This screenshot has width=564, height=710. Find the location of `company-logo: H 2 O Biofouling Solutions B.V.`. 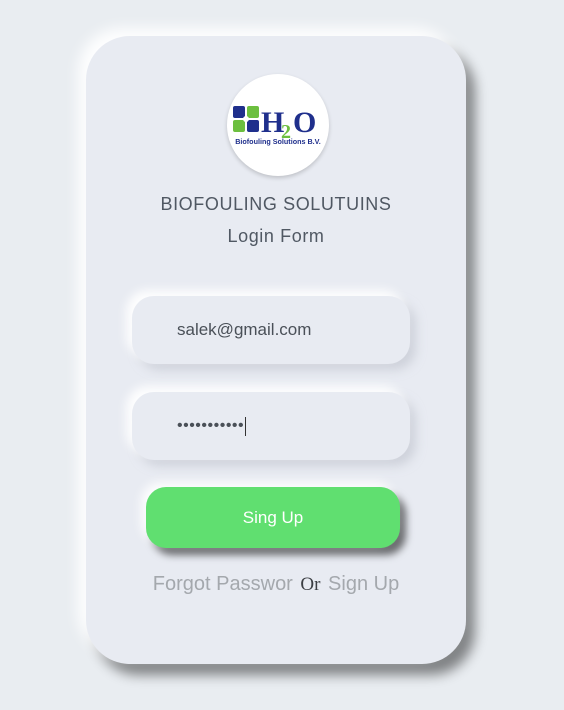

company-logo: H 2 O Biofouling Solutions B.V. is located at coordinates (278, 125).